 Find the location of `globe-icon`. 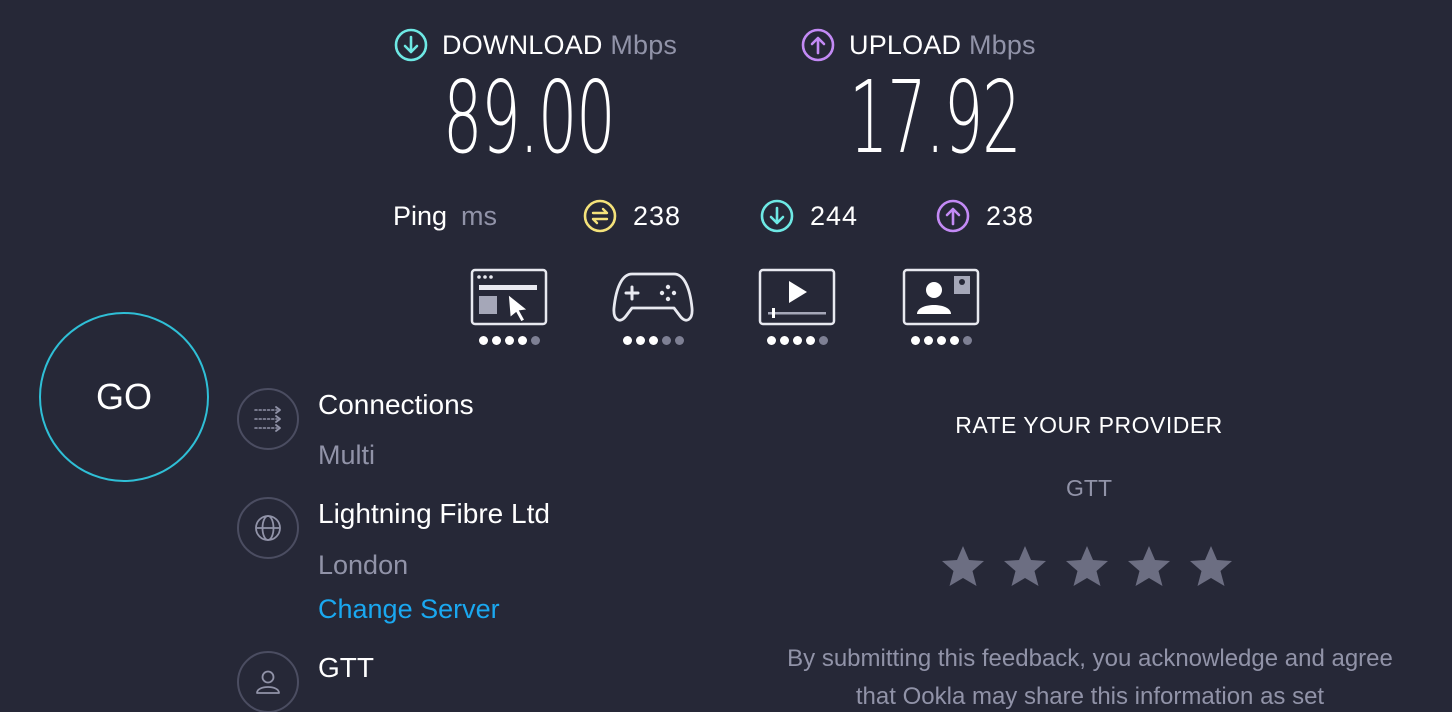

globe-icon is located at coordinates (268, 528).